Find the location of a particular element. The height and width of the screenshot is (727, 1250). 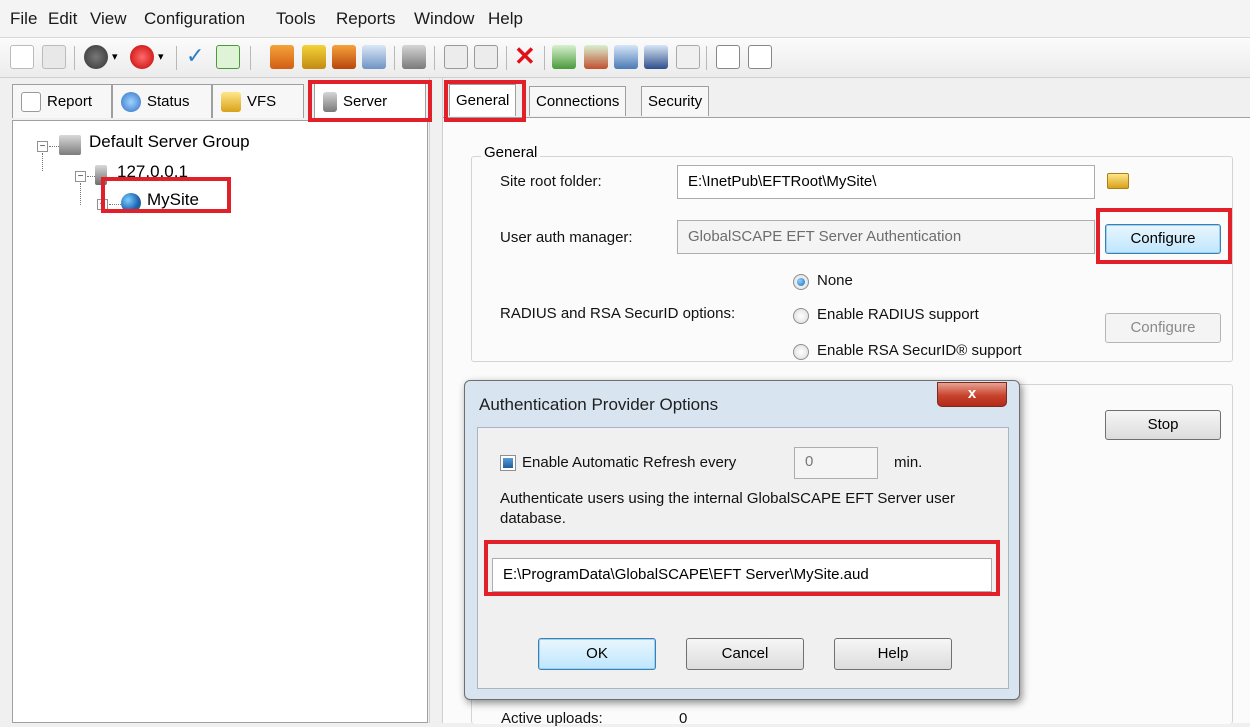

connect-icon is located at coordinates (22, 57).